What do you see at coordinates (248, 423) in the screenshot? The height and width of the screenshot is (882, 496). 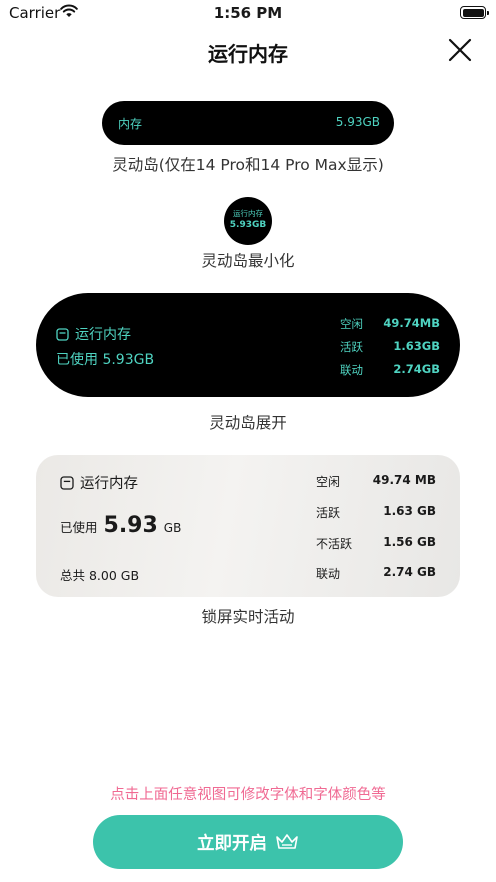 I see `expanded-caption: 灵动岛展开` at bounding box center [248, 423].